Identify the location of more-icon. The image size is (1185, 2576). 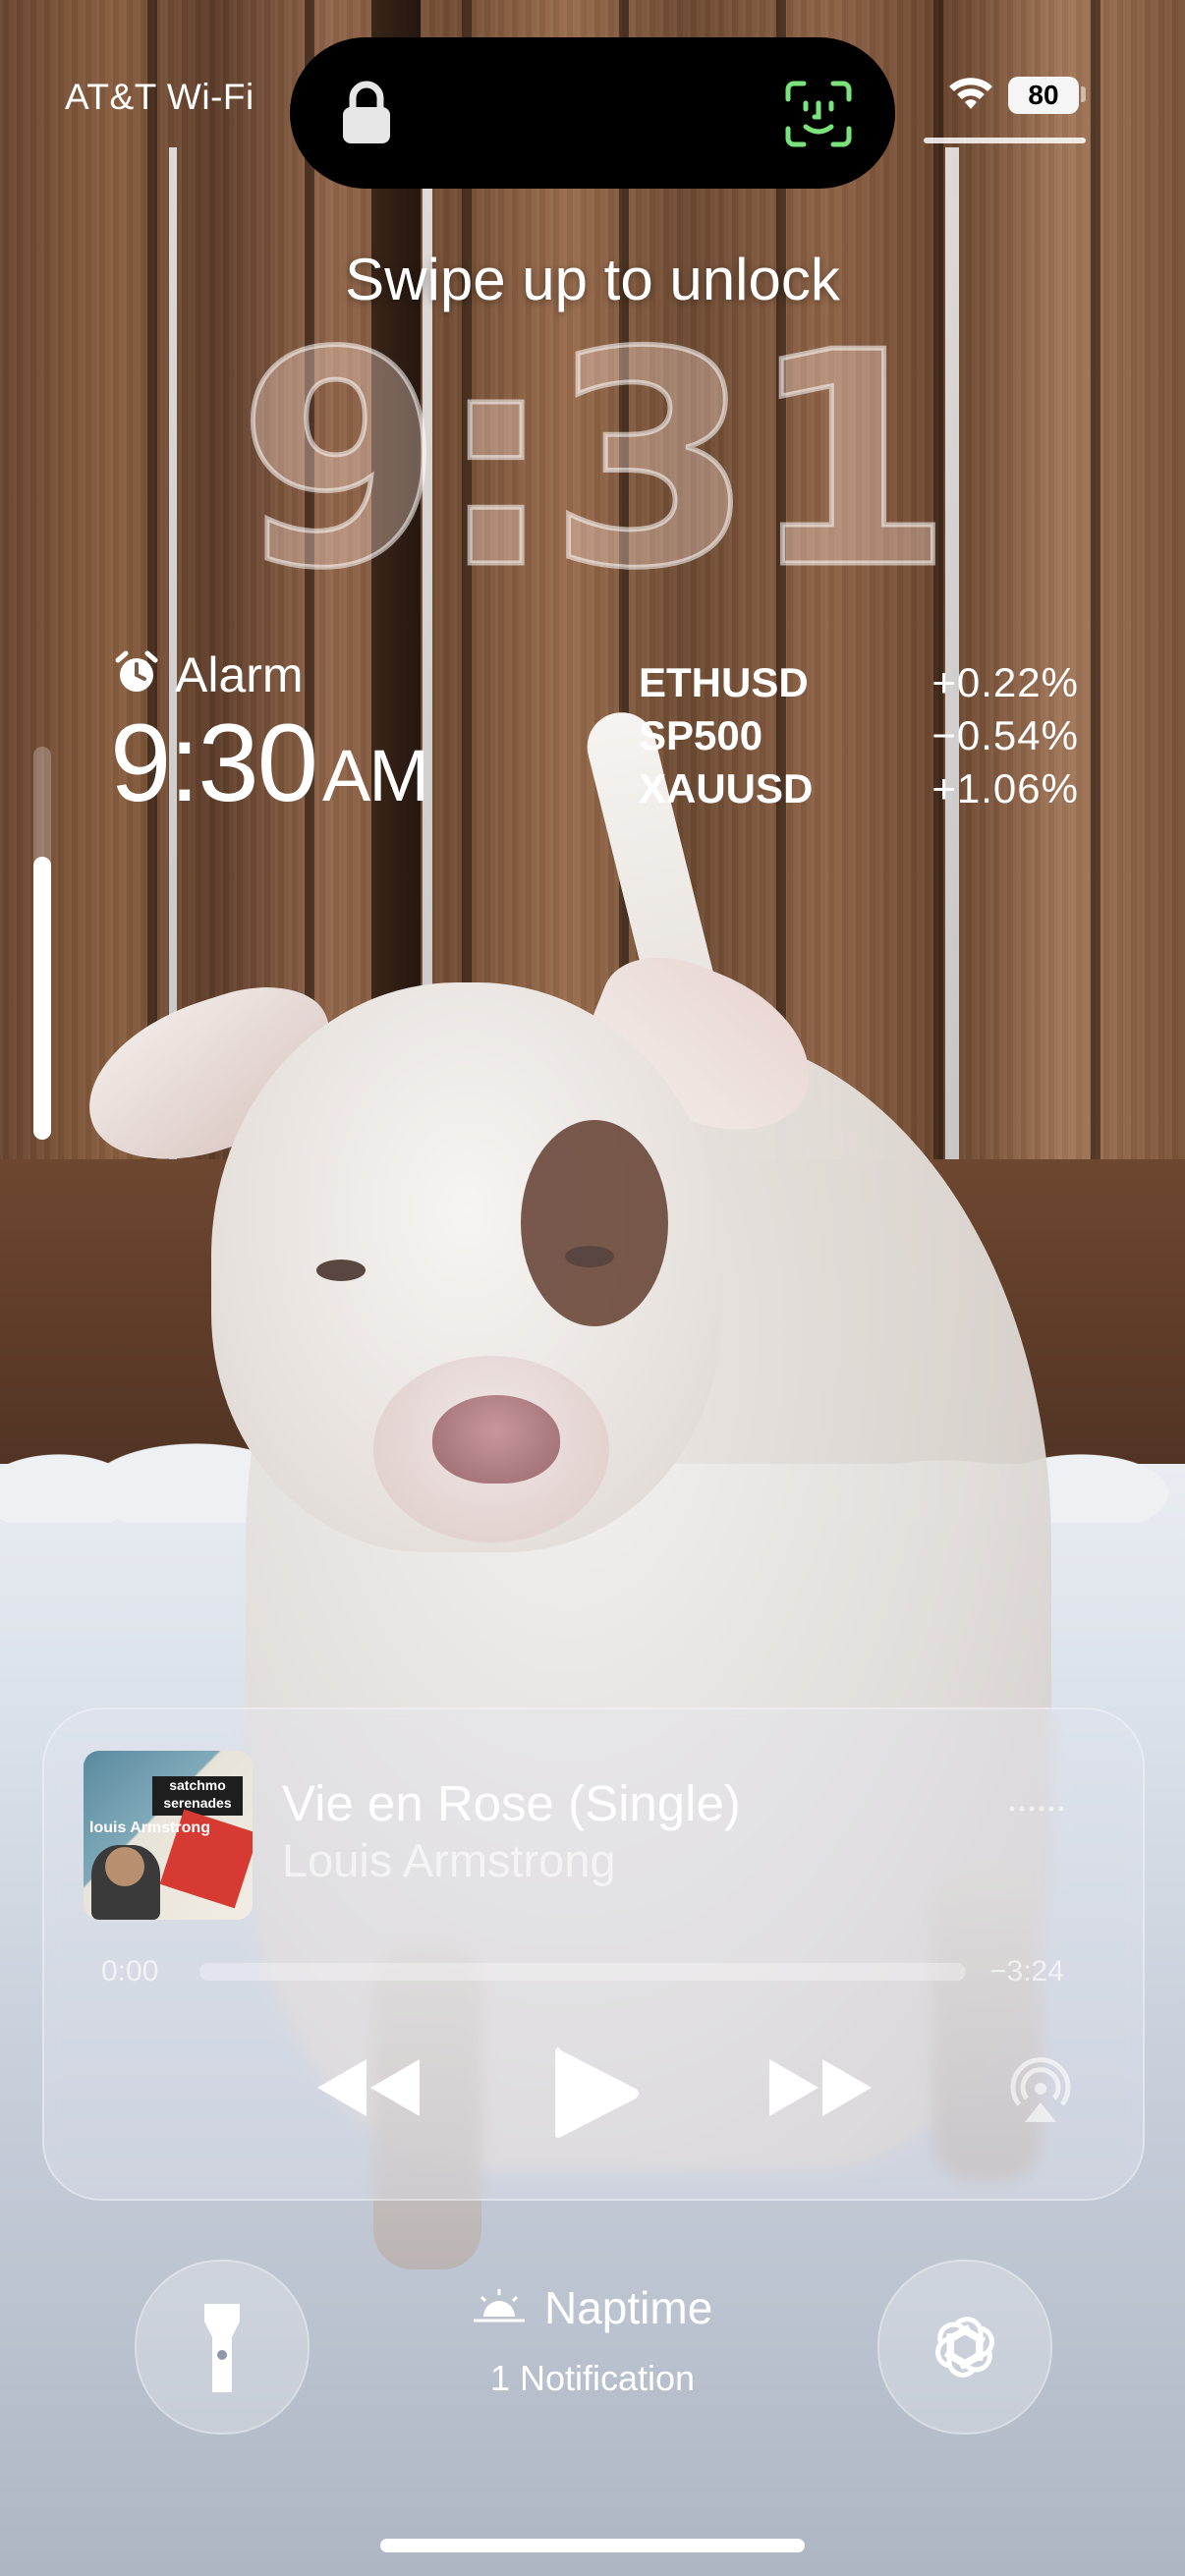
(1037, 1809).